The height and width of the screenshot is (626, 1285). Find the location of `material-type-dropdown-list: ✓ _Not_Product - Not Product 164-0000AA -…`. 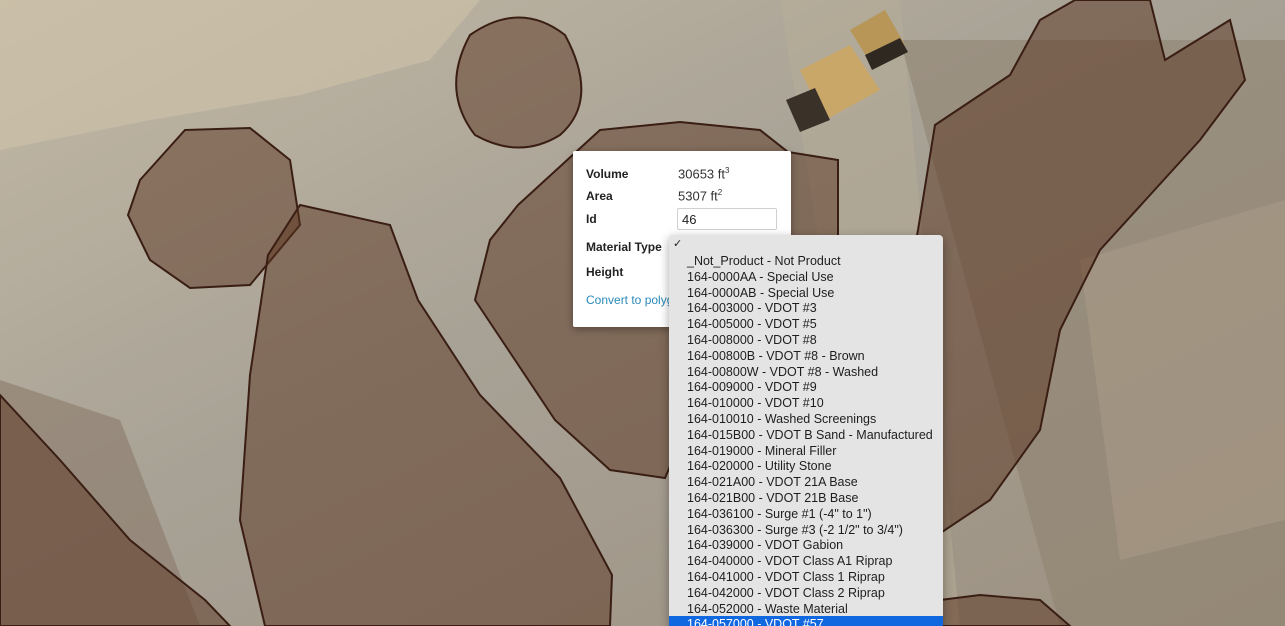

material-type-dropdown-list: ✓ _Not_Product - Not Product 164-0000AA -… is located at coordinates (806, 430).